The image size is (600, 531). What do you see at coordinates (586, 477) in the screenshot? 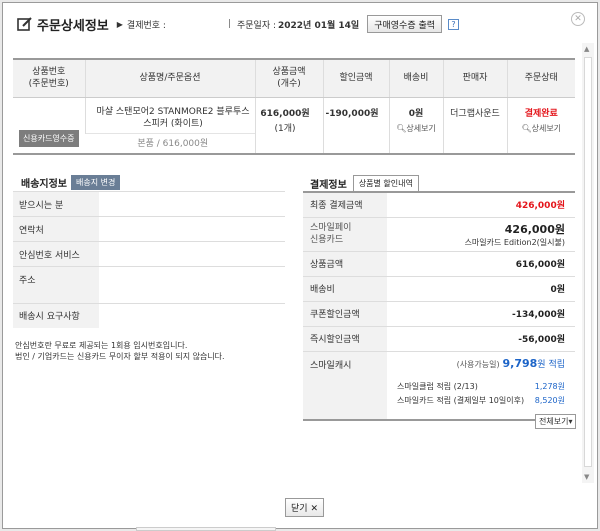
I see `scroll-down-icon: ▼` at bounding box center [586, 477].